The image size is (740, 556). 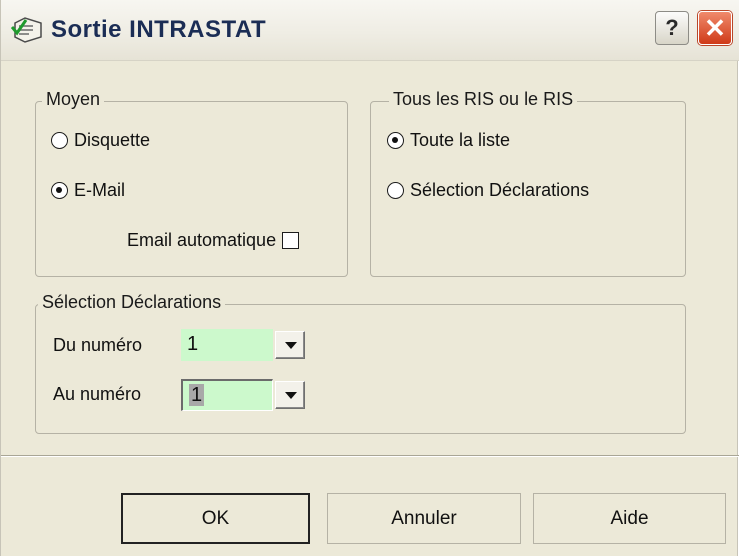 What do you see at coordinates (370, 30) in the screenshot?
I see `title-bar: Sortie INTRASTAT ? ✕` at bounding box center [370, 30].